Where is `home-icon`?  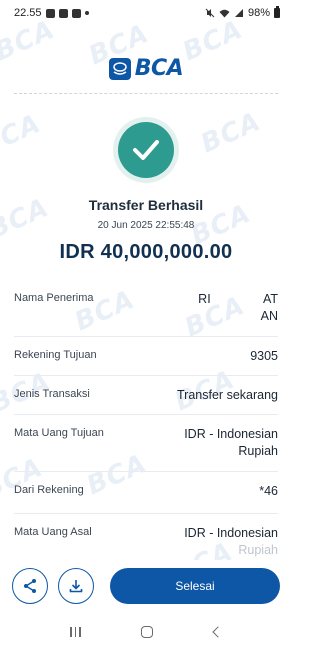
home-icon is located at coordinates (147, 631).